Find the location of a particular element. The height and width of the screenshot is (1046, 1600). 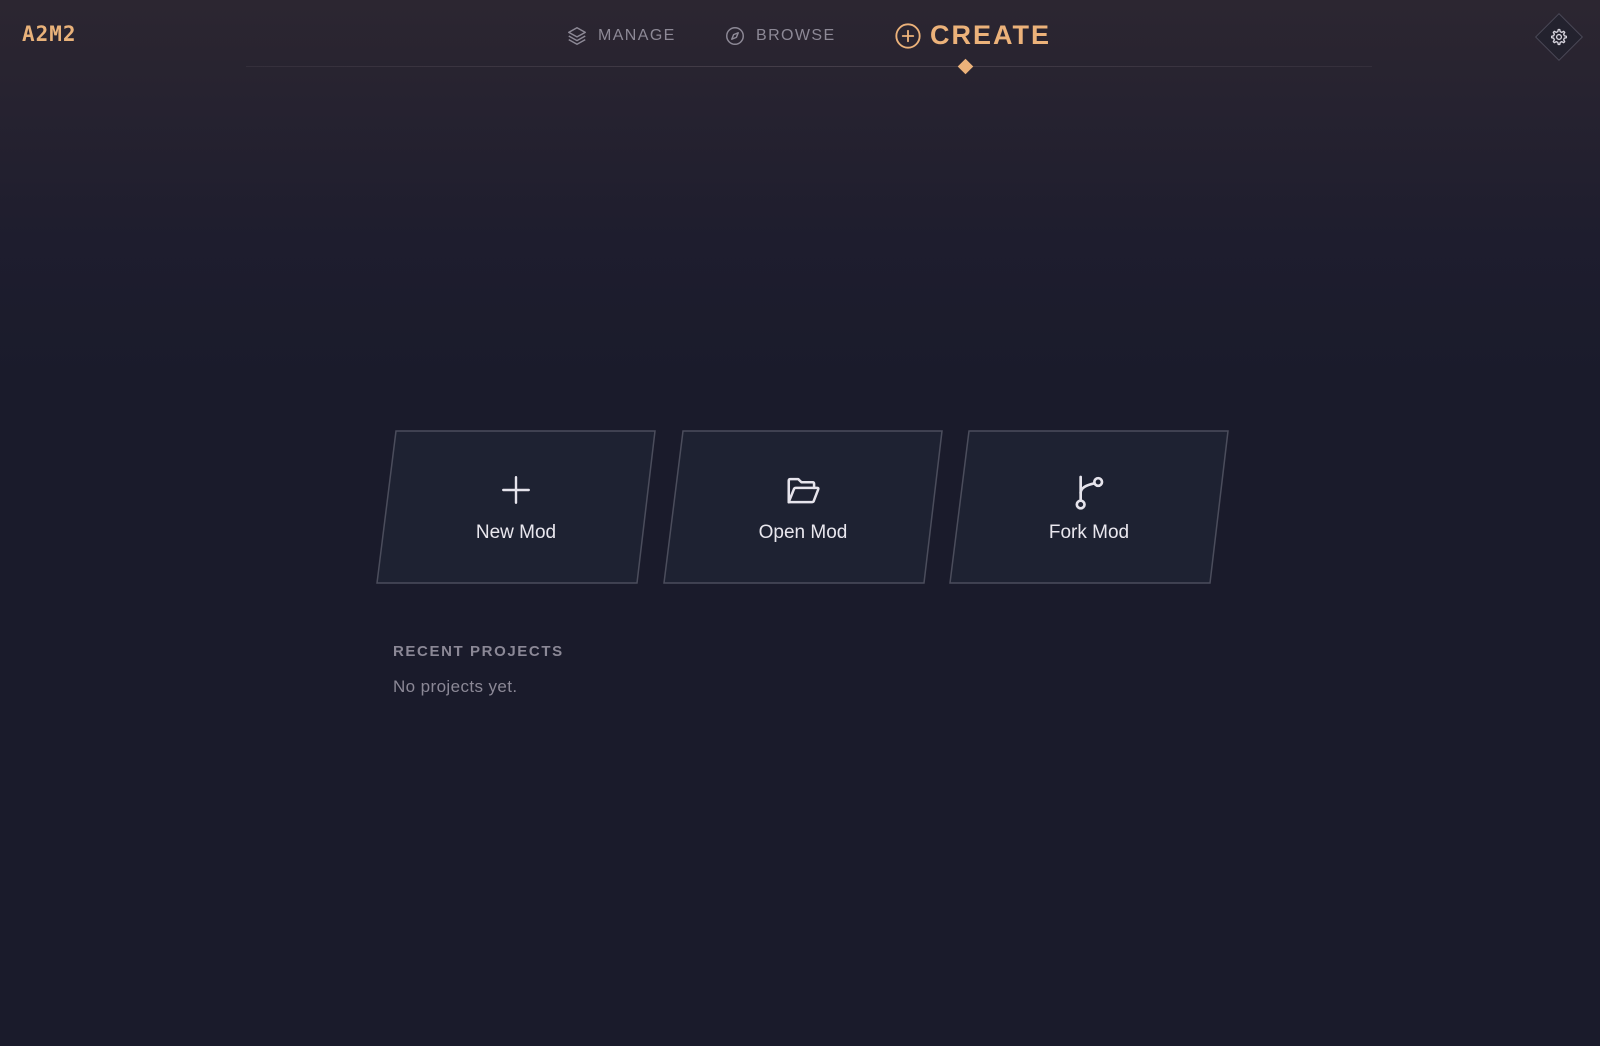

active-tab-indicator is located at coordinates (965, 66).